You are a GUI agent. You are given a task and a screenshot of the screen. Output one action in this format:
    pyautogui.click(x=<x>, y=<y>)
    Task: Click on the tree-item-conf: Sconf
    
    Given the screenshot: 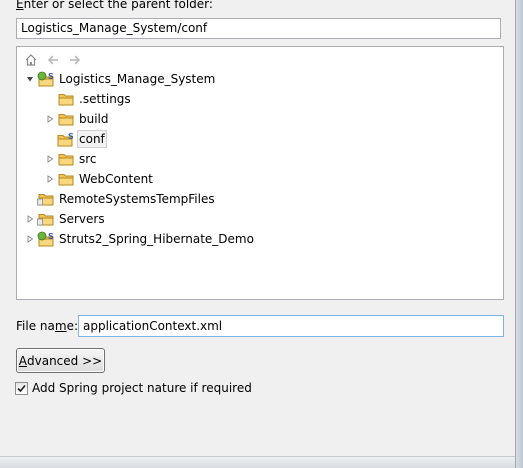 What is the action you would take?
    pyautogui.click(x=76, y=139)
    